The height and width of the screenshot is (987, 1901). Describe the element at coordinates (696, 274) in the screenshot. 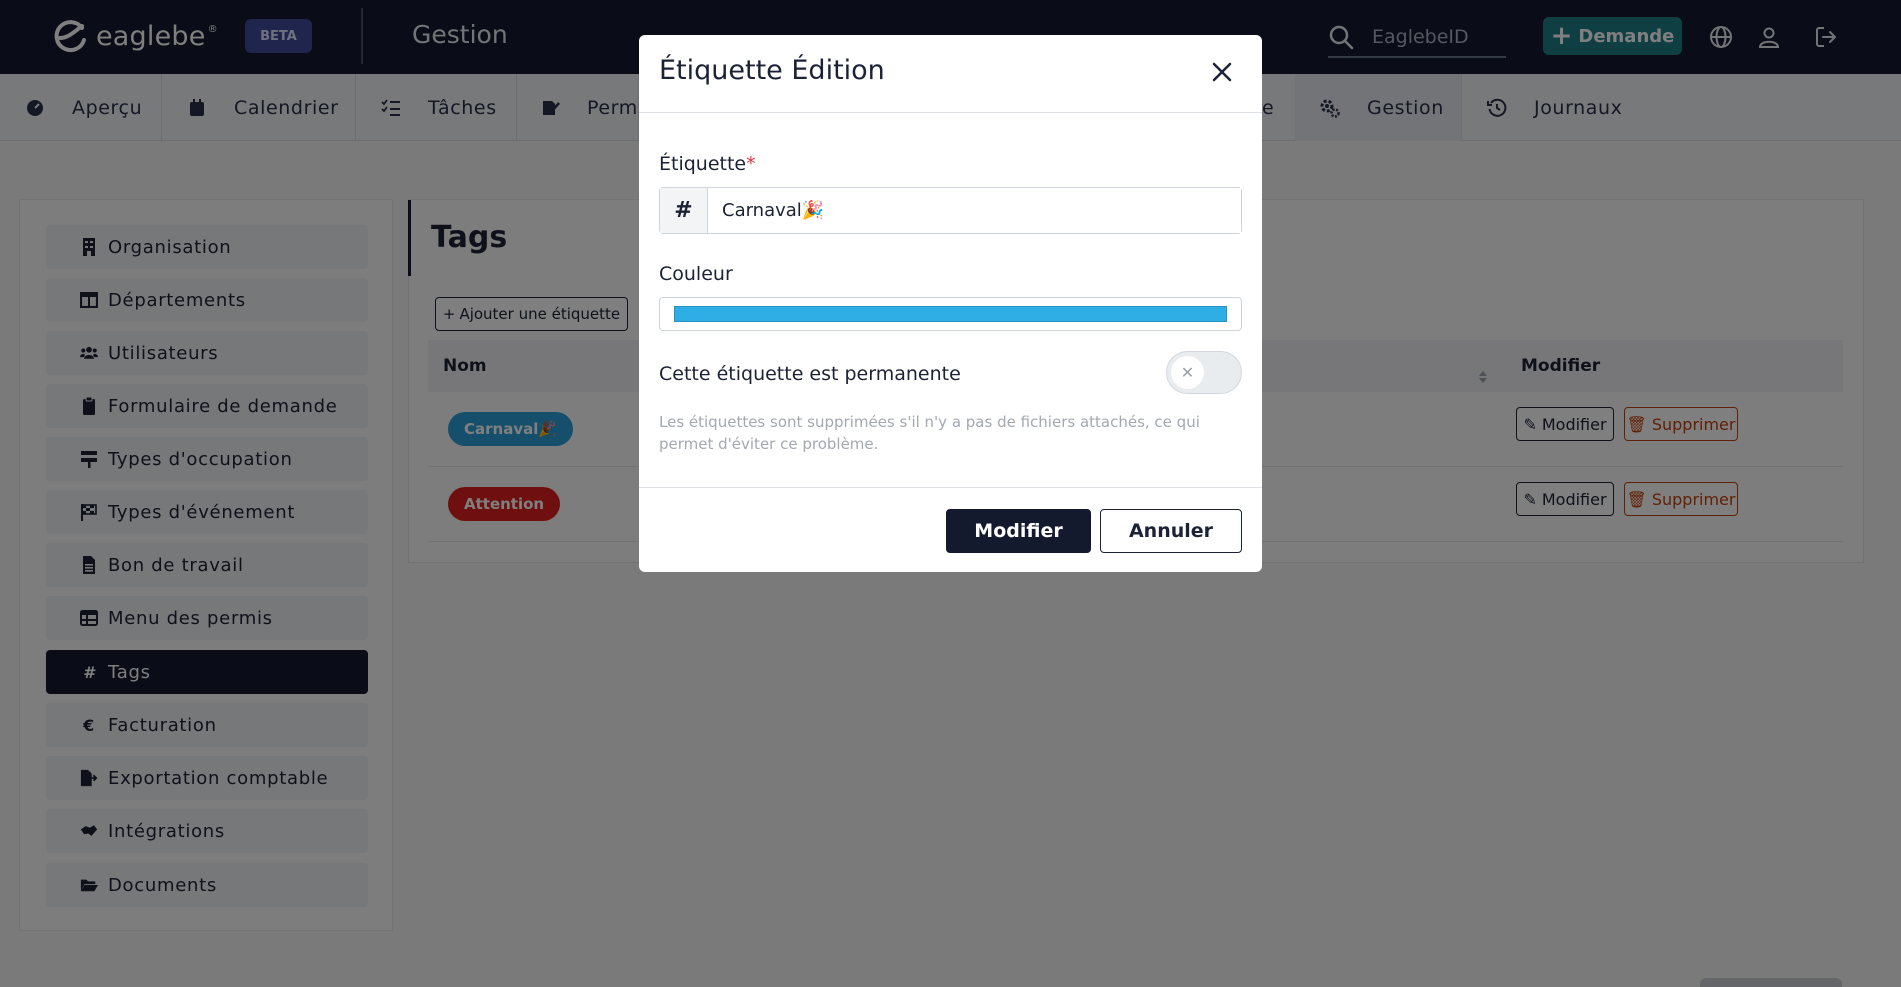

I see `color-field-label: Couleur` at that location.